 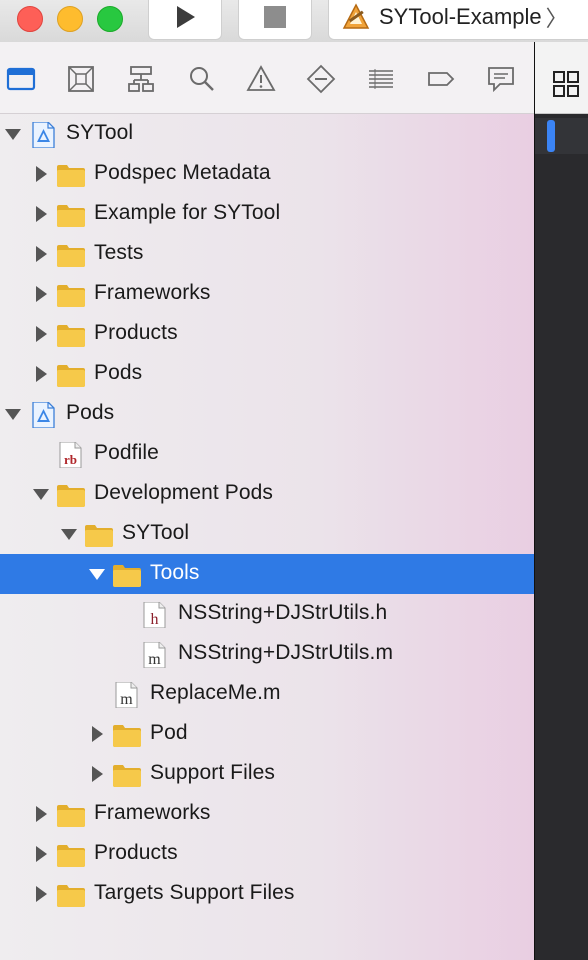 What do you see at coordinates (561, 501) in the screenshot?
I see `editor-area` at bounding box center [561, 501].